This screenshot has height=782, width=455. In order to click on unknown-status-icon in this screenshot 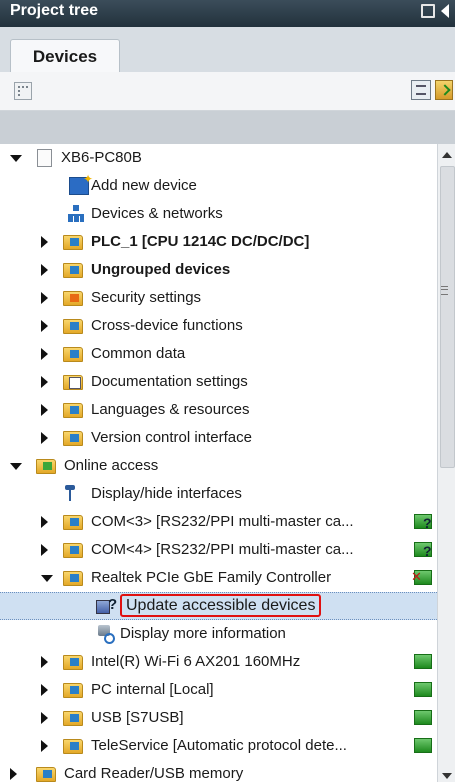, I will do `click(423, 522)`.